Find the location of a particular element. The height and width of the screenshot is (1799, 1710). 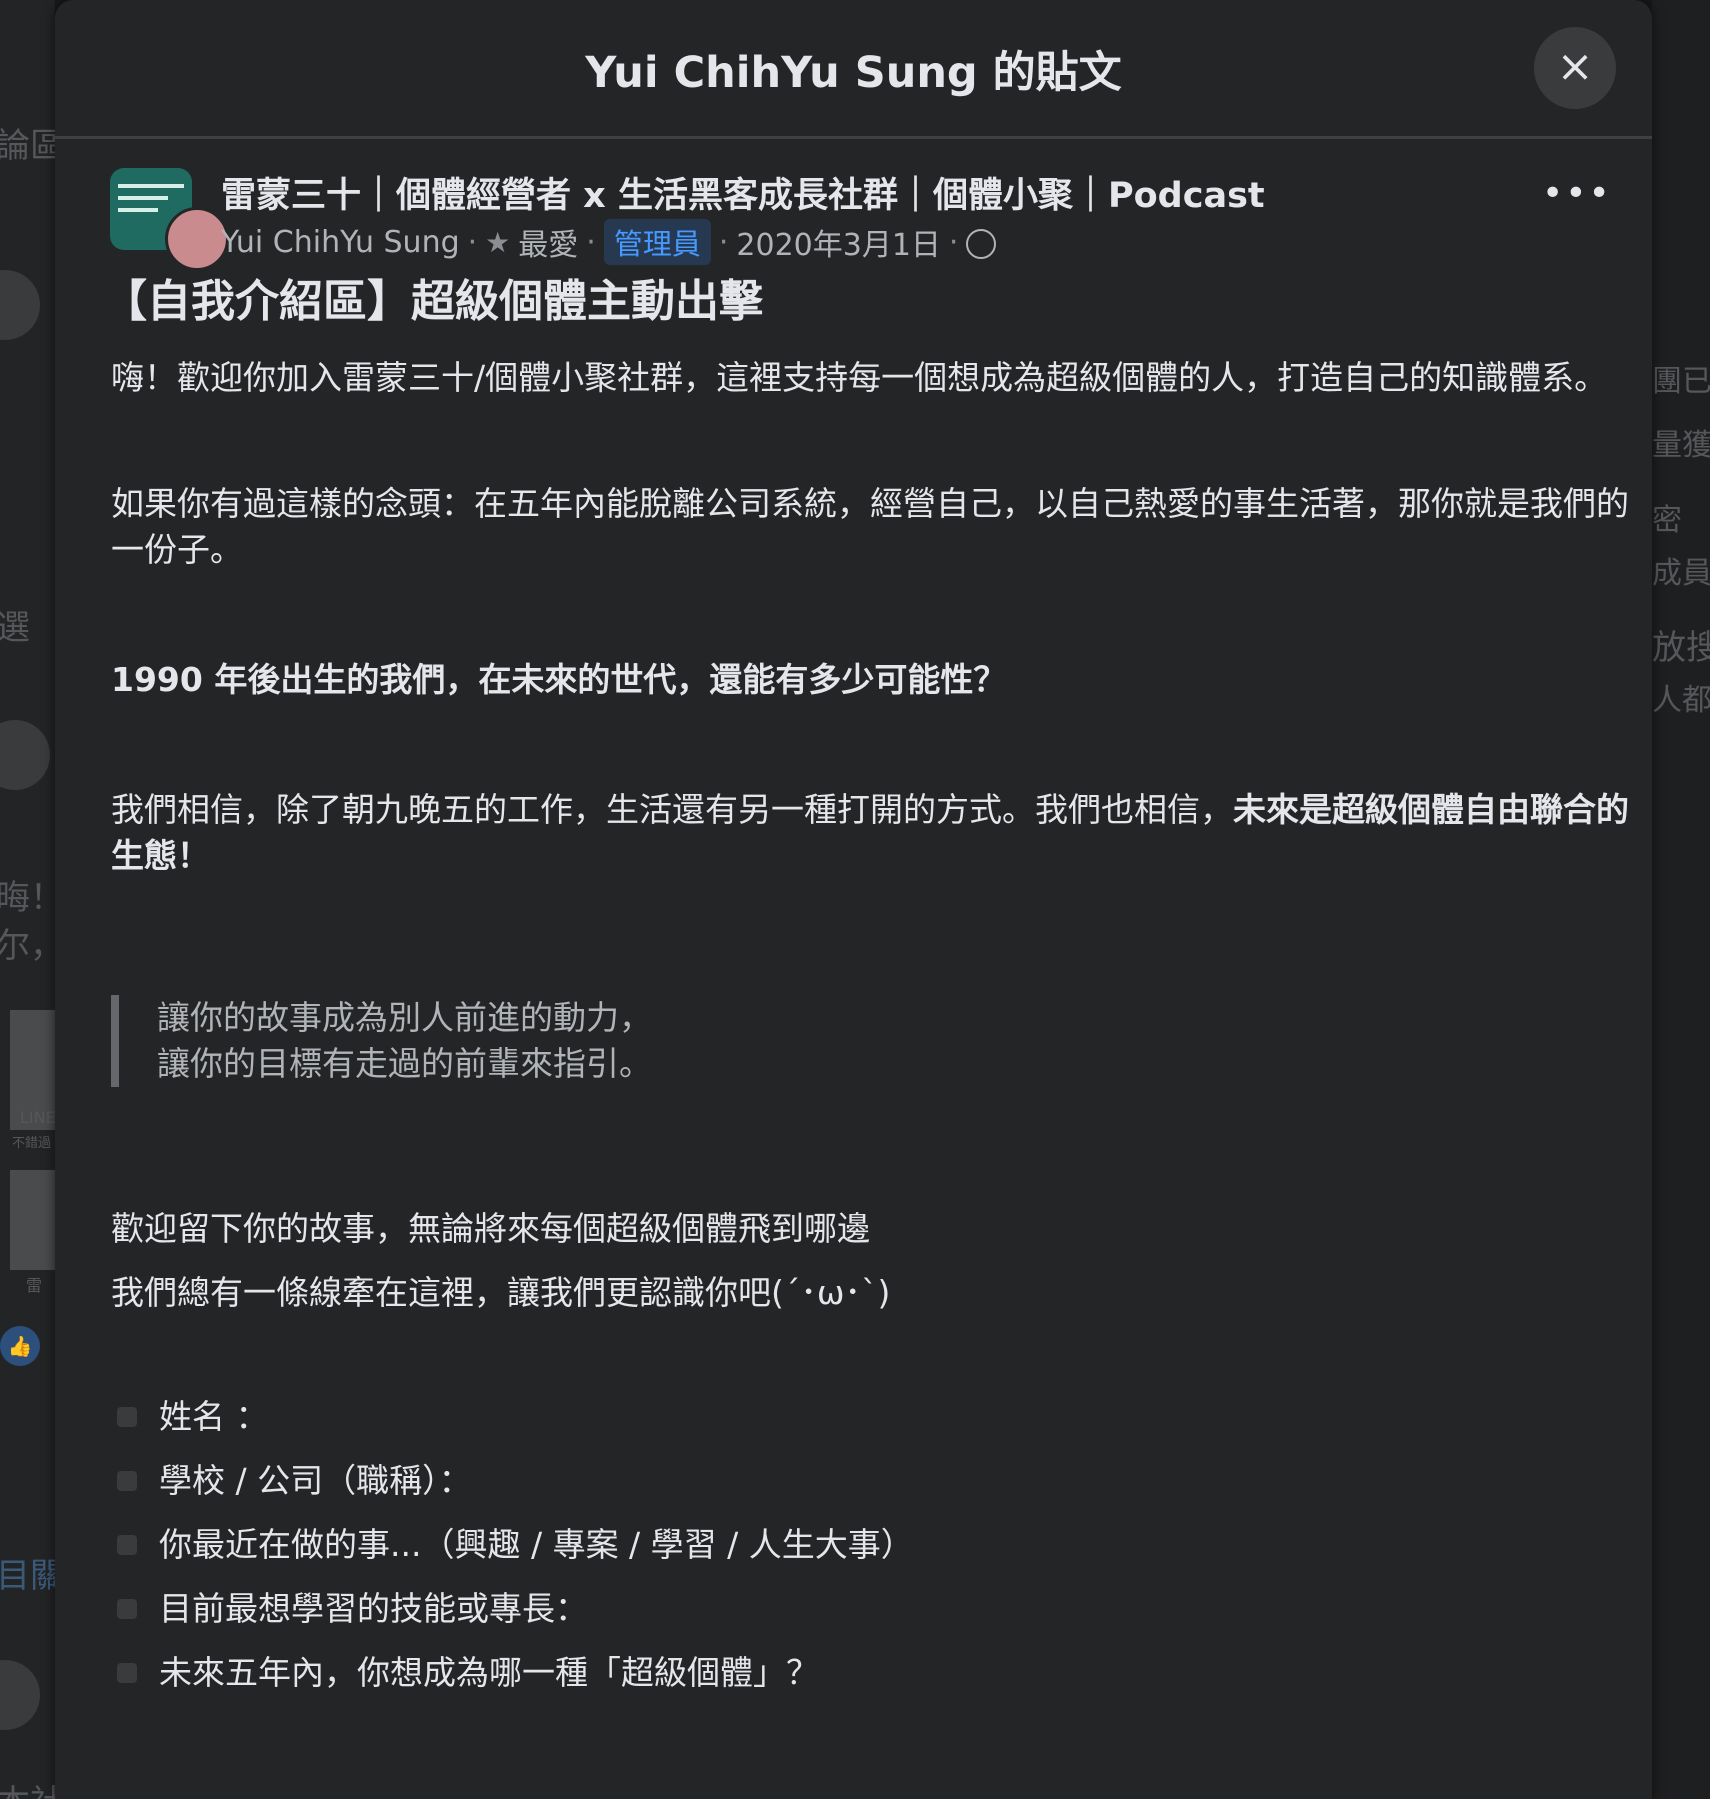

blockquote: 讓你的故事成為別人前進的動力， 讓你的目標有走過的前輩來指引。 is located at coordinates (834, 1041).